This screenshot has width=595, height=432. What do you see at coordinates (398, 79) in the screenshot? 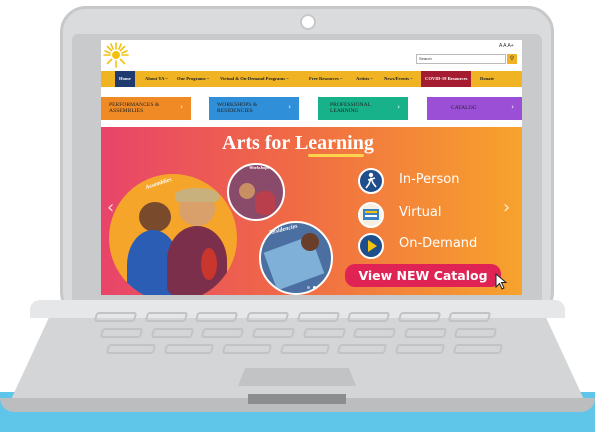
I see `nav-item-news: News/Events ~` at bounding box center [398, 79].